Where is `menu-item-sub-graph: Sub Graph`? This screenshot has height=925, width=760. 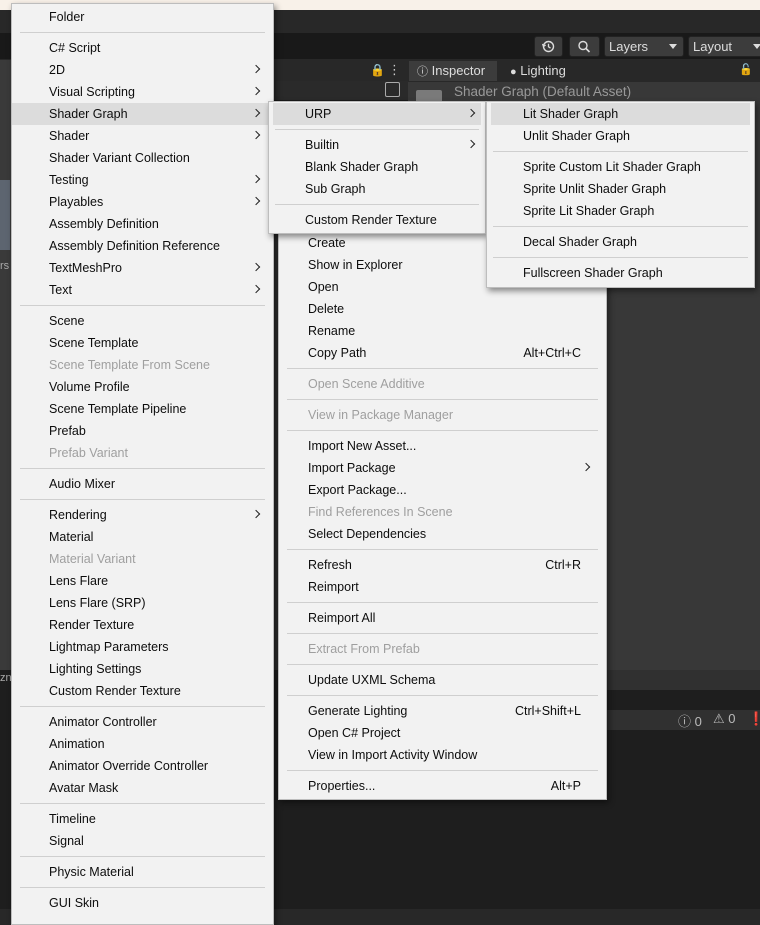
menu-item-sub-graph: Sub Graph is located at coordinates (377, 189).